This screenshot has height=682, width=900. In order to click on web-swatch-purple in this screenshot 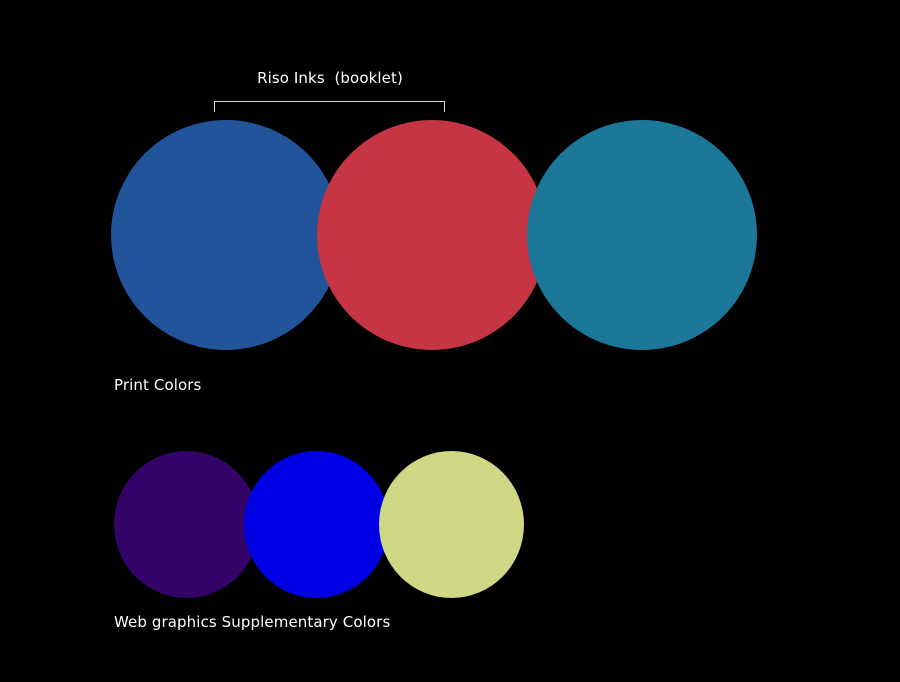, I will do `click(186, 524)`.